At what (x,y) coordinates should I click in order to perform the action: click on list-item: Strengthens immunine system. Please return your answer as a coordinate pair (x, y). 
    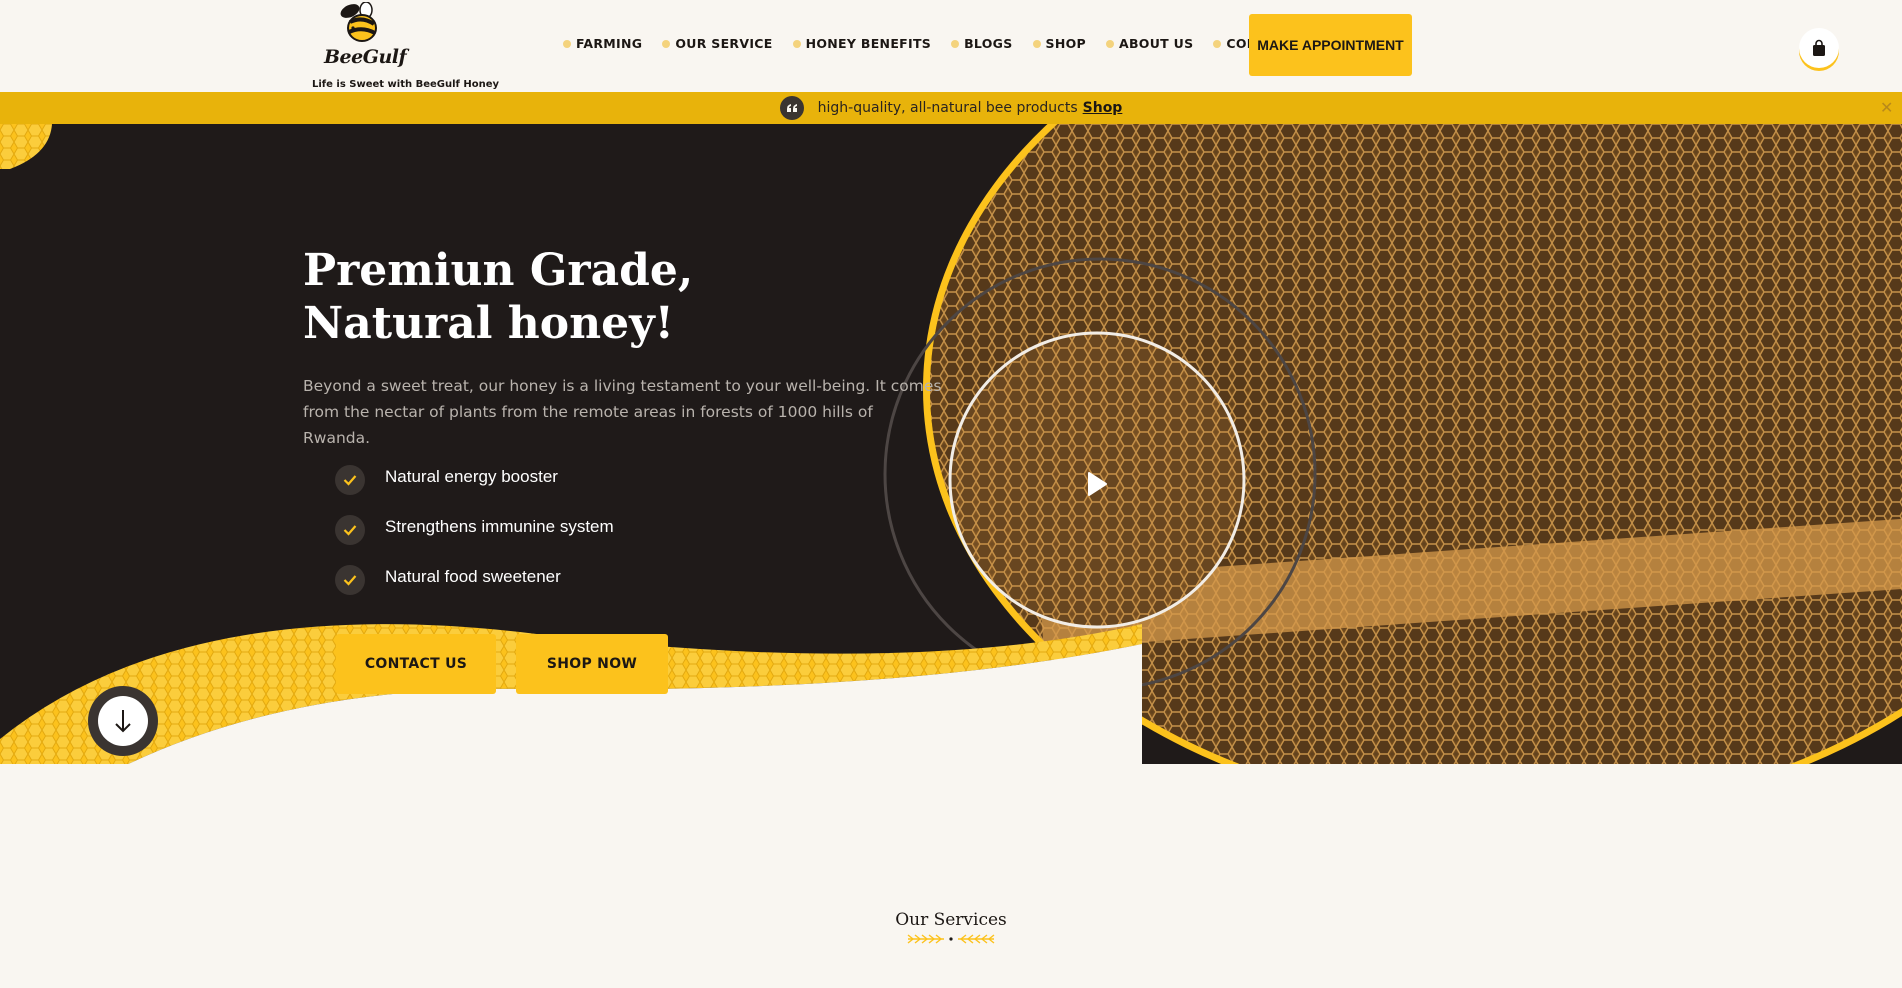
    Looking at the image, I should click on (474, 530).